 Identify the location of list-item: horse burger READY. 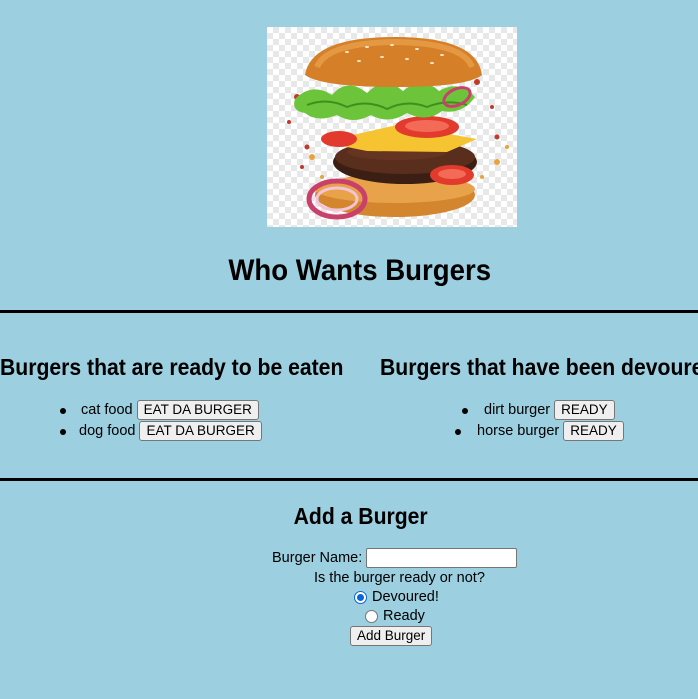
(539, 431).